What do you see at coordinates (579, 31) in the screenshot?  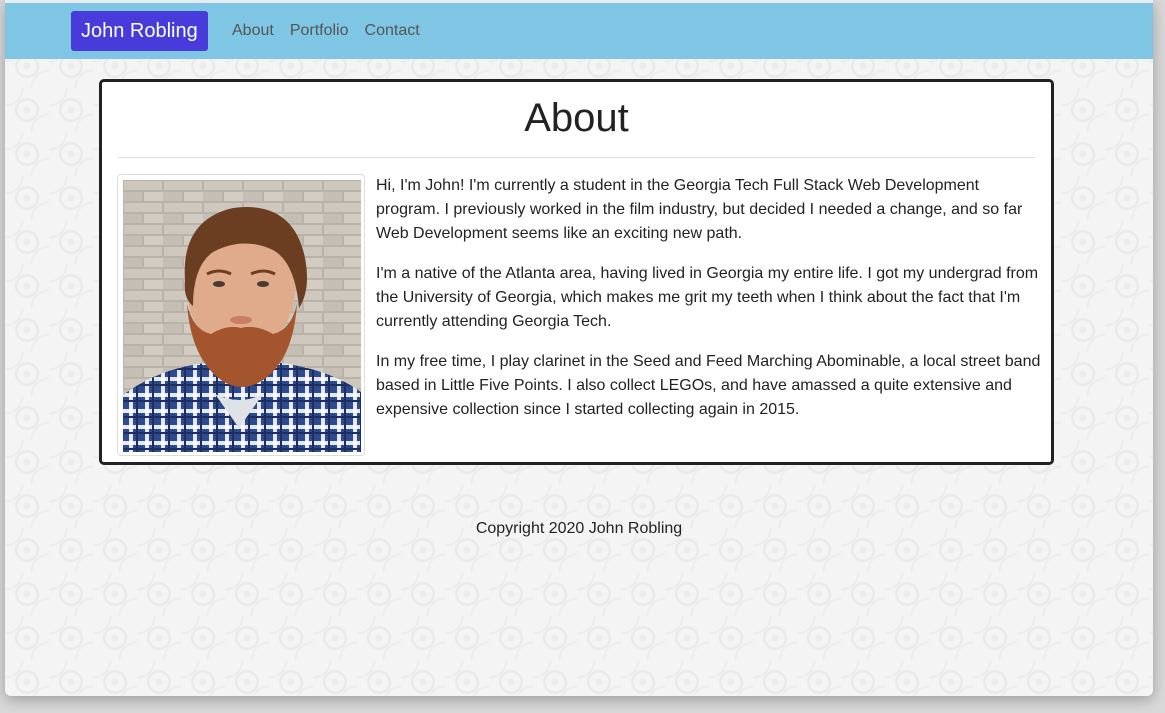 I see `navbar: John Robling About Portfolio Contact` at bounding box center [579, 31].